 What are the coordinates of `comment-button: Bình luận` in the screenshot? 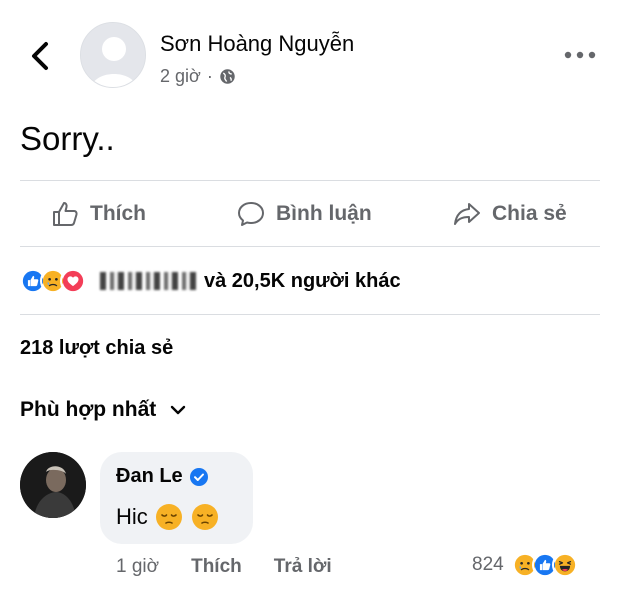 It's located at (304, 214).